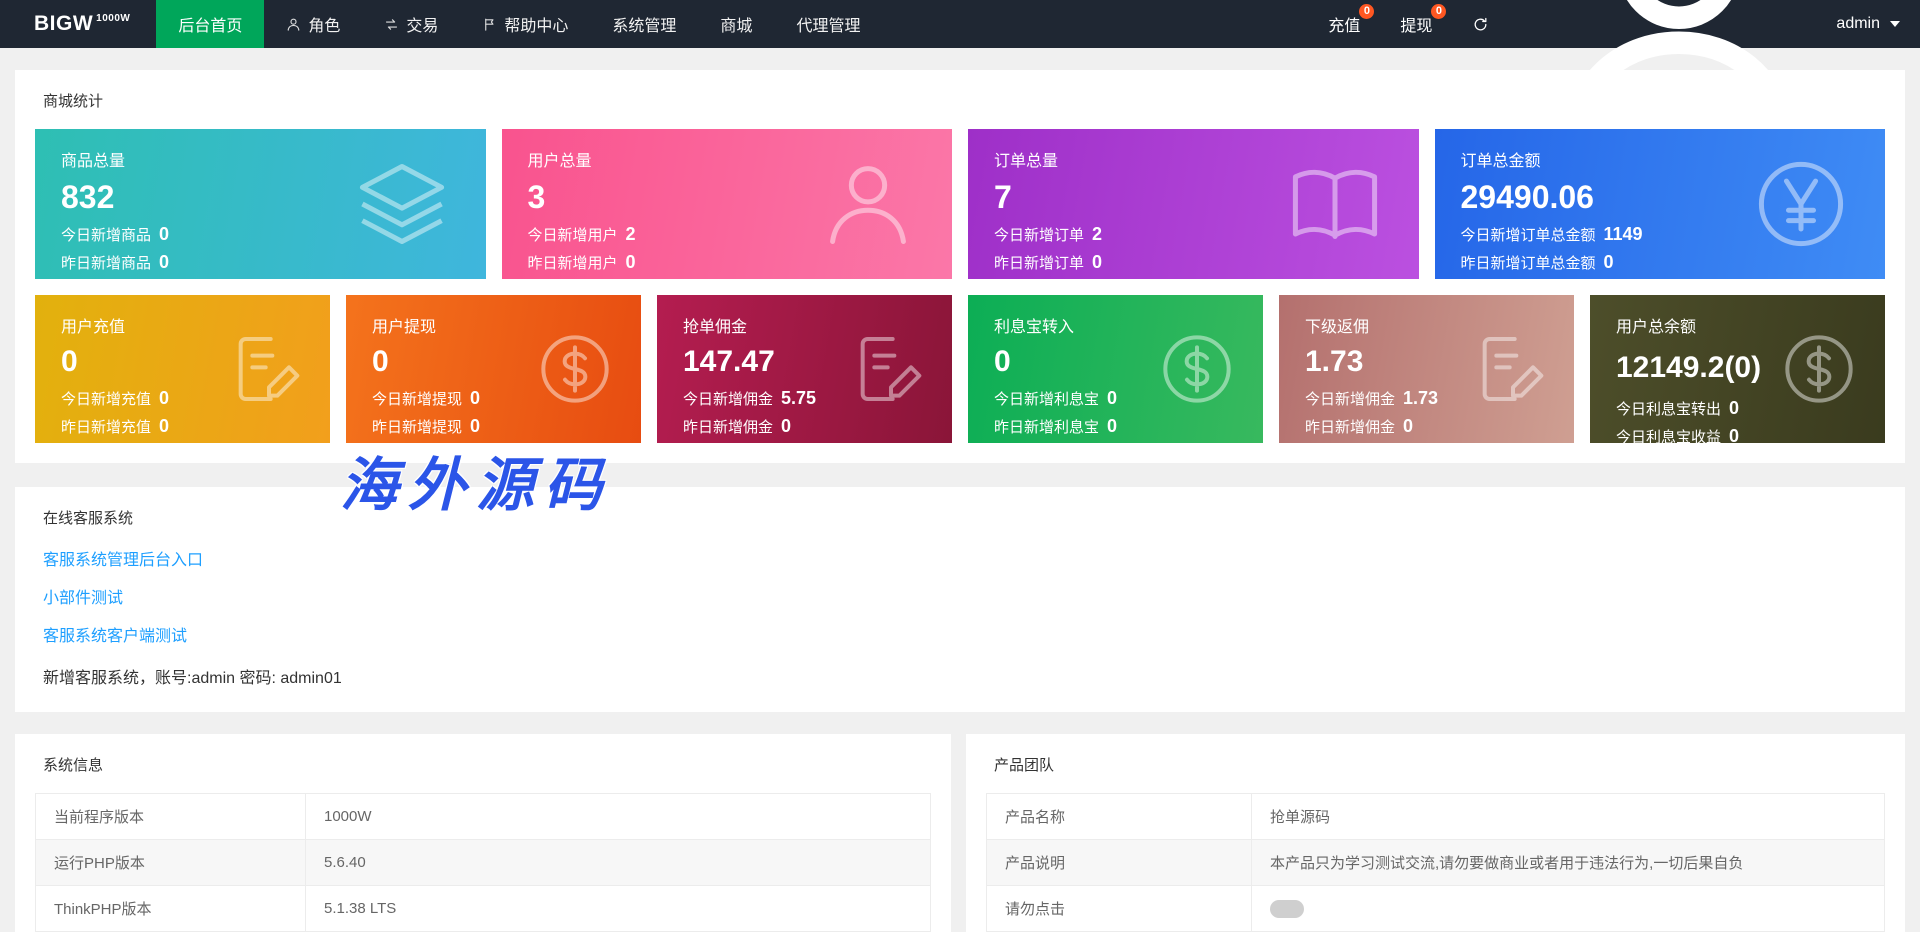 The width and height of the screenshot is (1920, 932). What do you see at coordinates (402, 204) in the screenshot?
I see `layers-icon` at bounding box center [402, 204].